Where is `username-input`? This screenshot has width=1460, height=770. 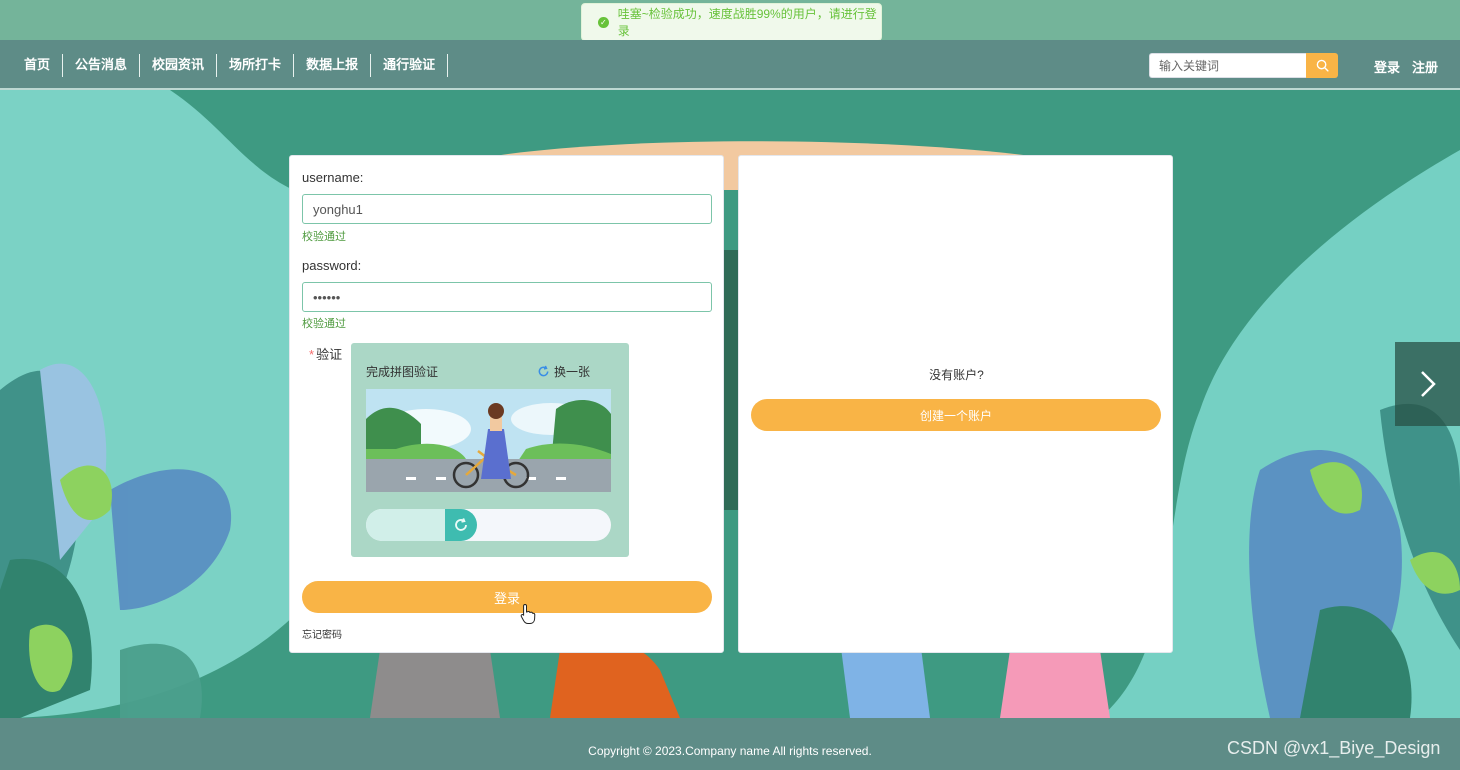
username-input is located at coordinates (507, 209).